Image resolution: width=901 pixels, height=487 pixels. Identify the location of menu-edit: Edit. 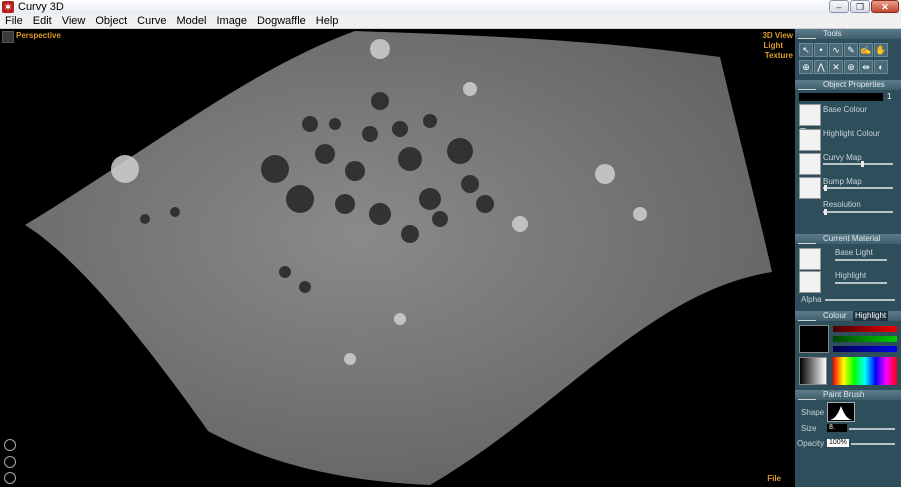
(42, 21).